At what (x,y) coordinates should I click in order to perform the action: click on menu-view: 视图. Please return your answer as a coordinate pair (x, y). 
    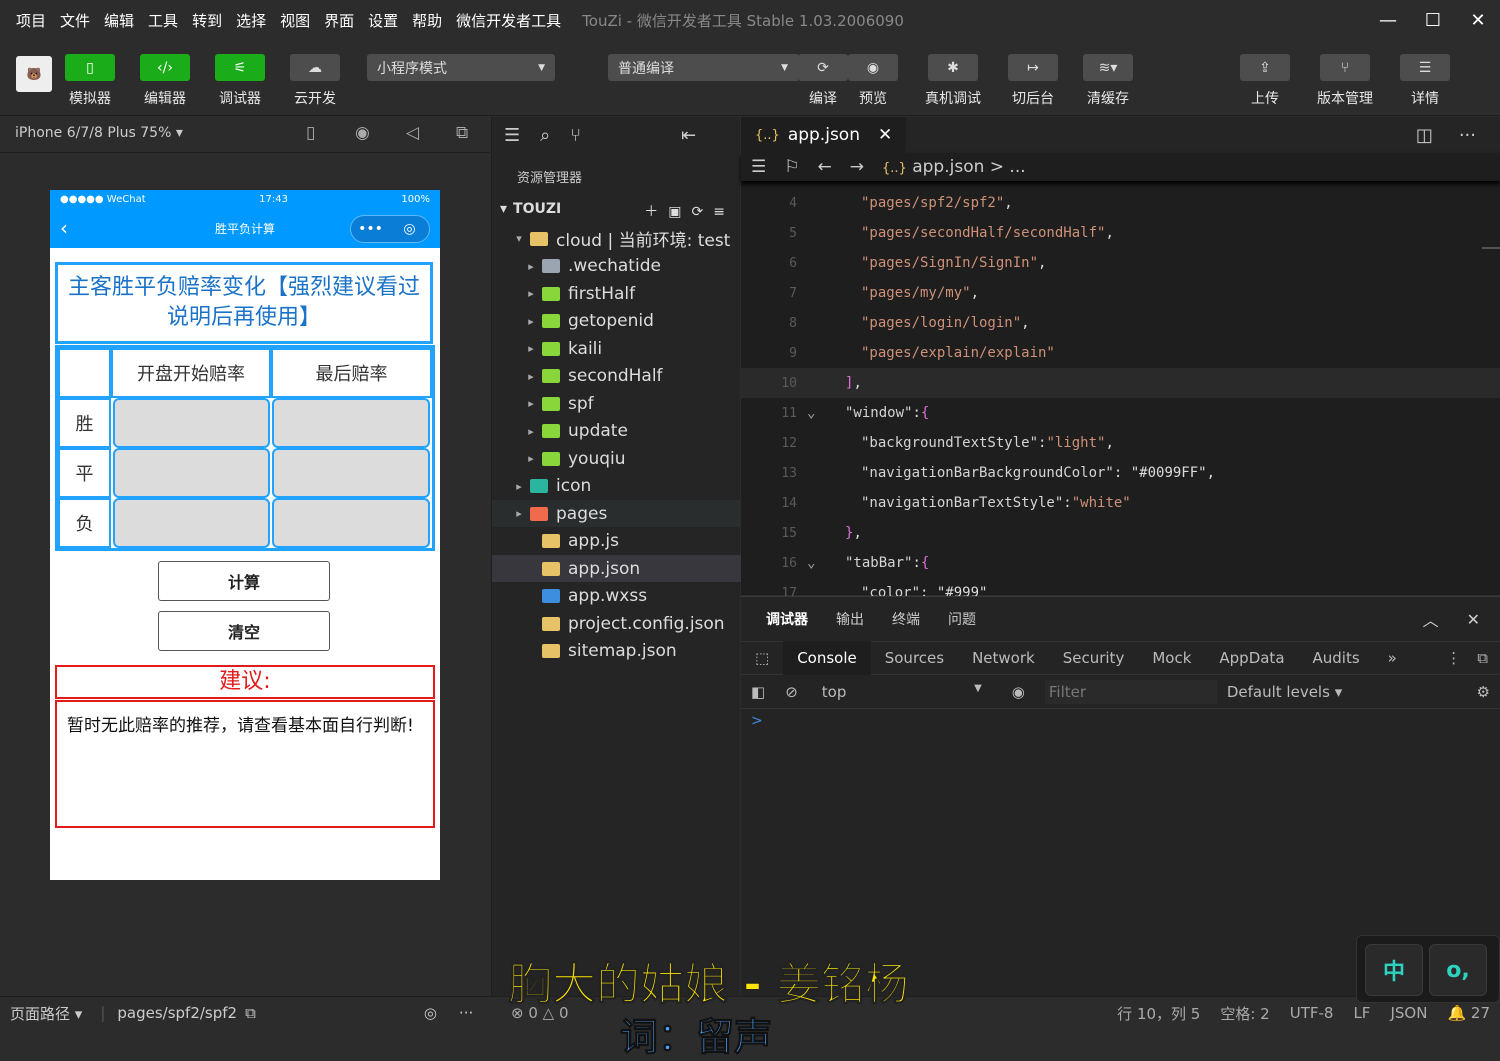
    Looking at the image, I should click on (295, 20).